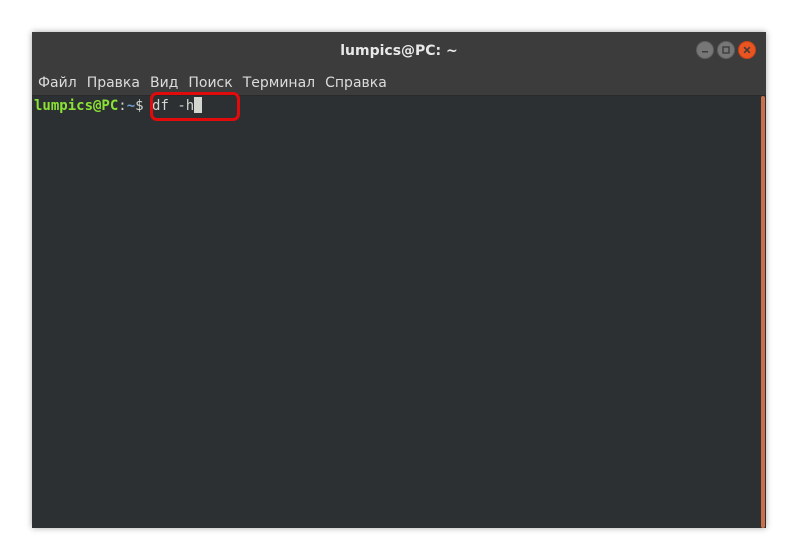  Describe the element at coordinates (57, 83) in the screenshot. I see `menu-file: Файл` at that location.